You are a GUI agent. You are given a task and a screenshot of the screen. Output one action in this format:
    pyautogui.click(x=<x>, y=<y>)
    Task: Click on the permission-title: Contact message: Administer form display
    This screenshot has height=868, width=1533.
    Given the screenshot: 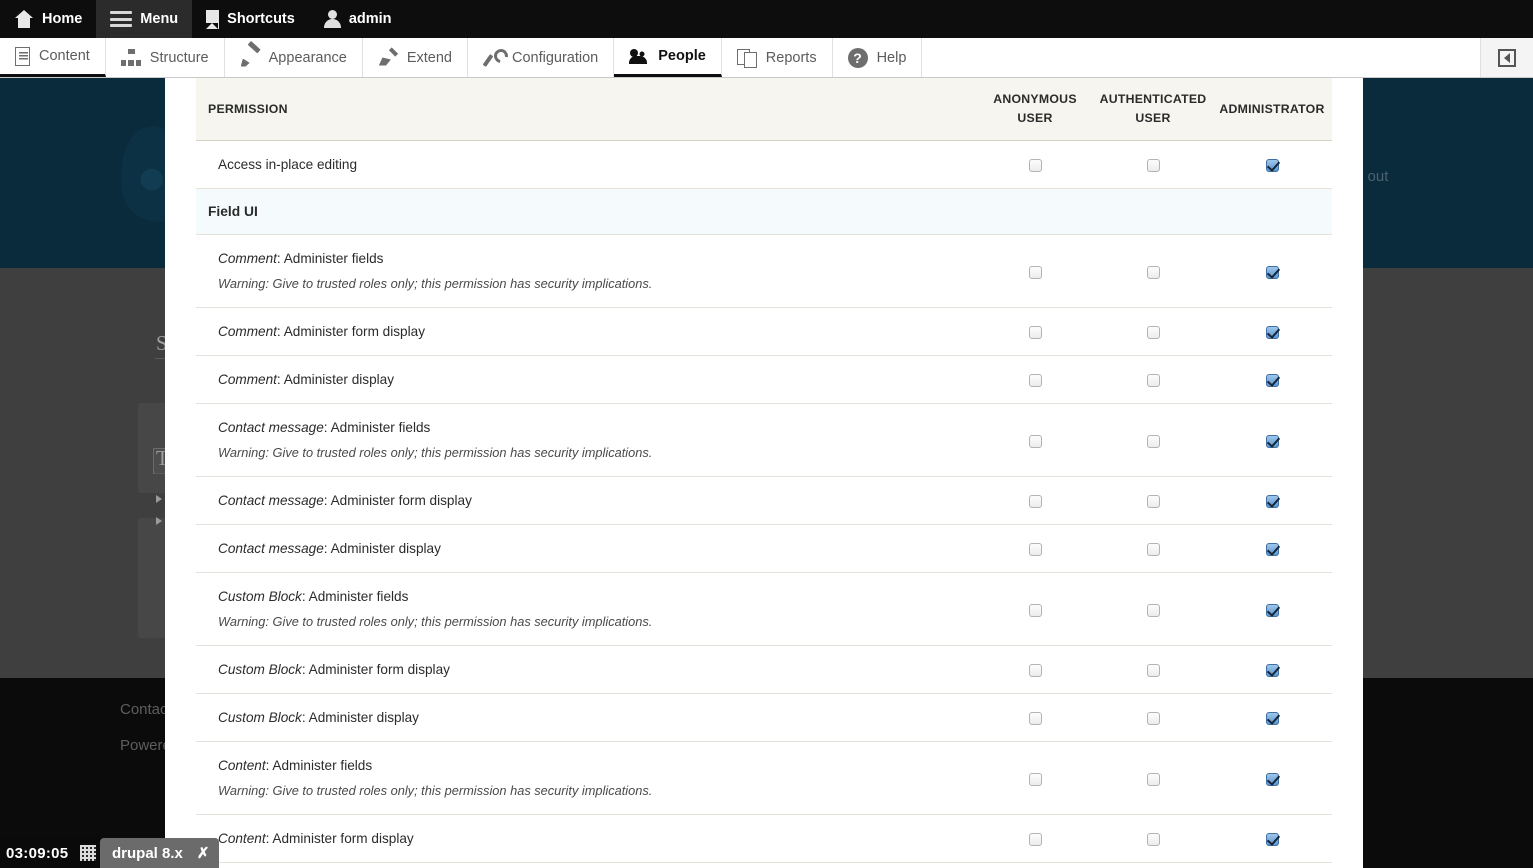 What is the action you would take?
    pyautogui.click(x=345, y=500)
    